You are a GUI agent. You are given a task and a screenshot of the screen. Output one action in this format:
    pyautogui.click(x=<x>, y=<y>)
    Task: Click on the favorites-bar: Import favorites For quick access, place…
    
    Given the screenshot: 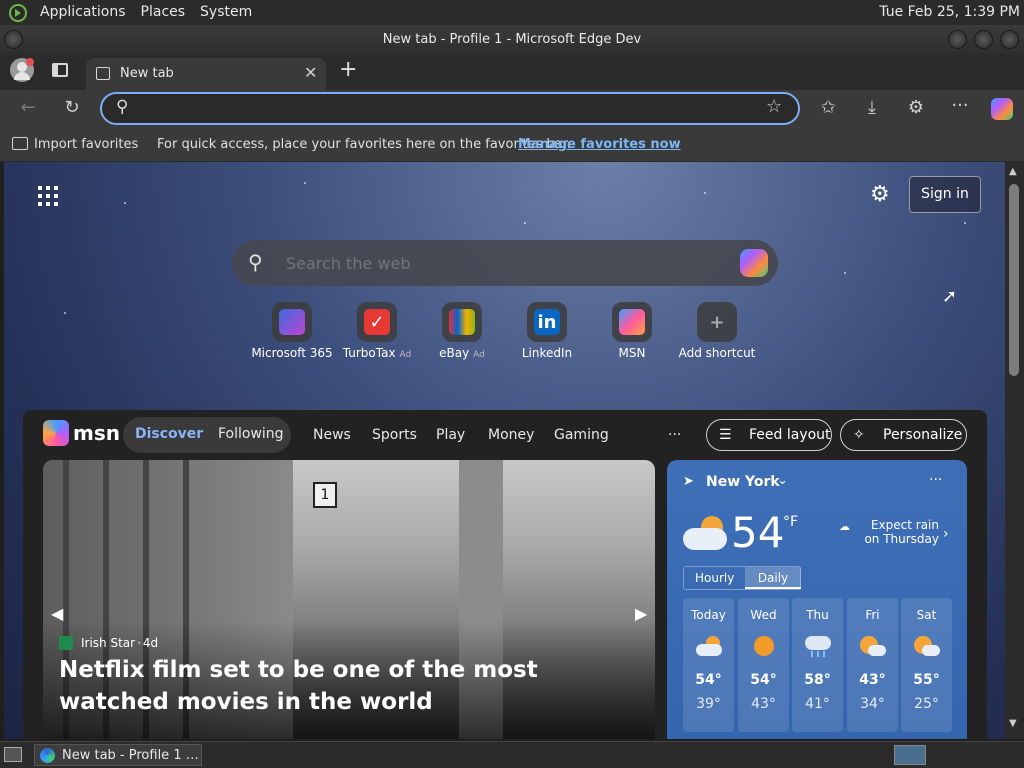 What is the action you would take?
    pyautogui.click(x=512, y=145)
    